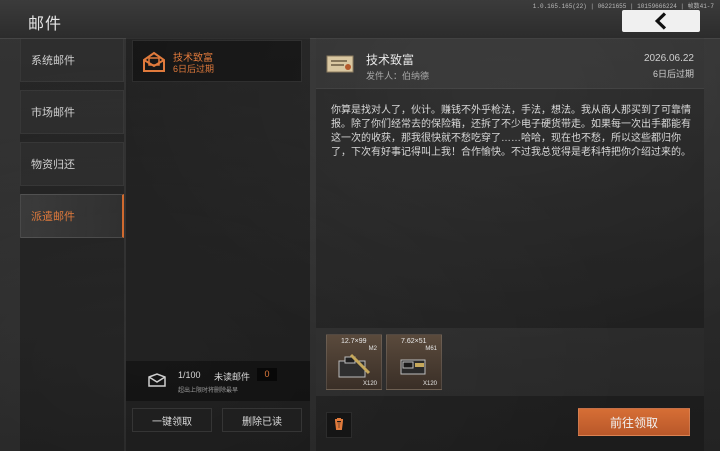 The height and width of the screenshot is (451, 720). What do you see at coordinates (53, 217) in the screenshot?
I see `nav-item-label: 派遣邮件` at bounding box center [53, 217].